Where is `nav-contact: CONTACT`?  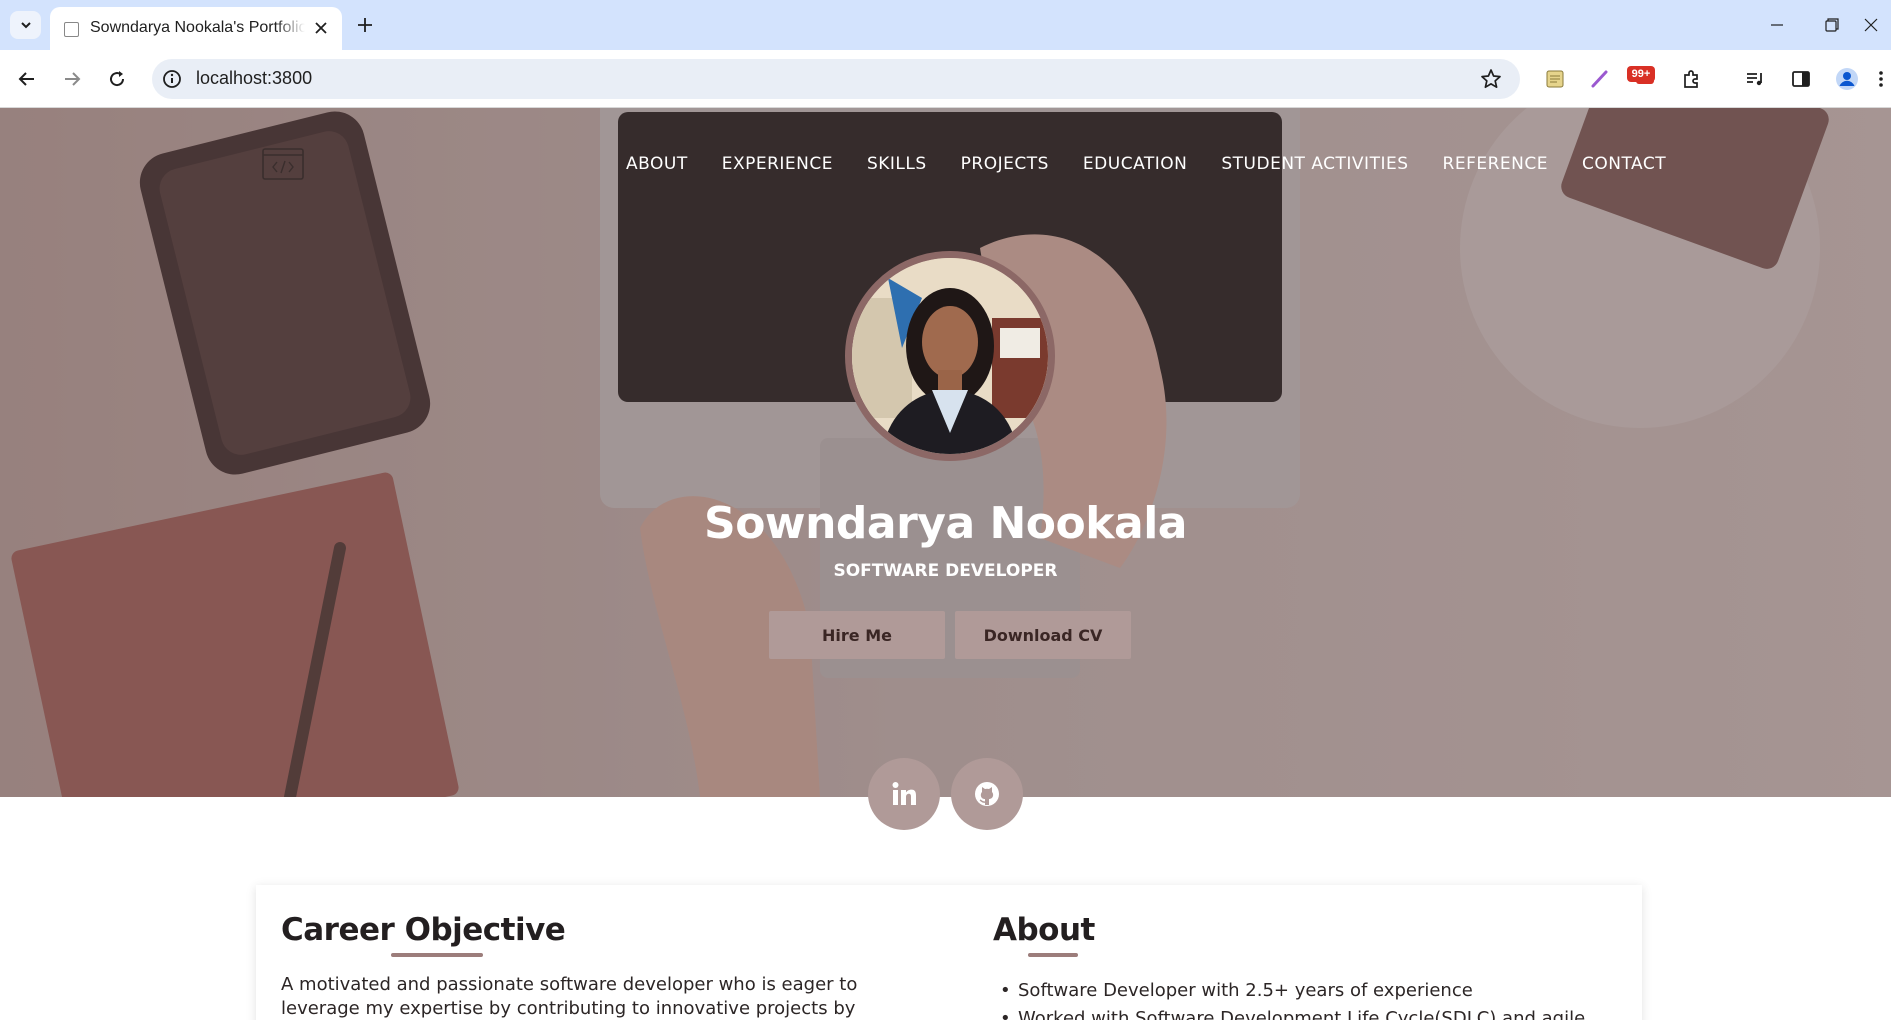 nav-contact: CONTACT is located at coordinates (1624, 164).